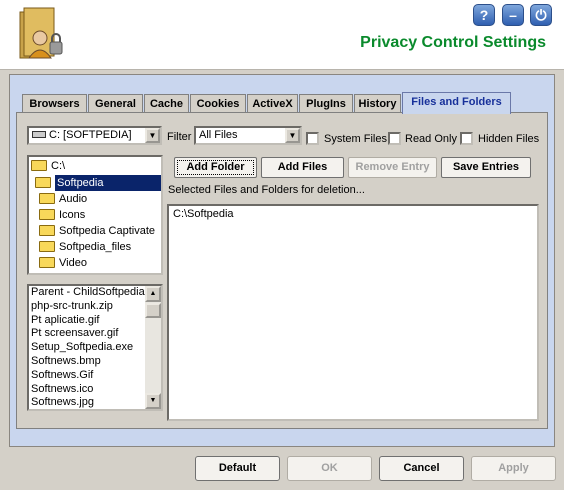 This screenshot has width=564, height=490. Describe the element at coordinates (166, 104) in the screenshot. I see `tab-cache: Cache` at that location.